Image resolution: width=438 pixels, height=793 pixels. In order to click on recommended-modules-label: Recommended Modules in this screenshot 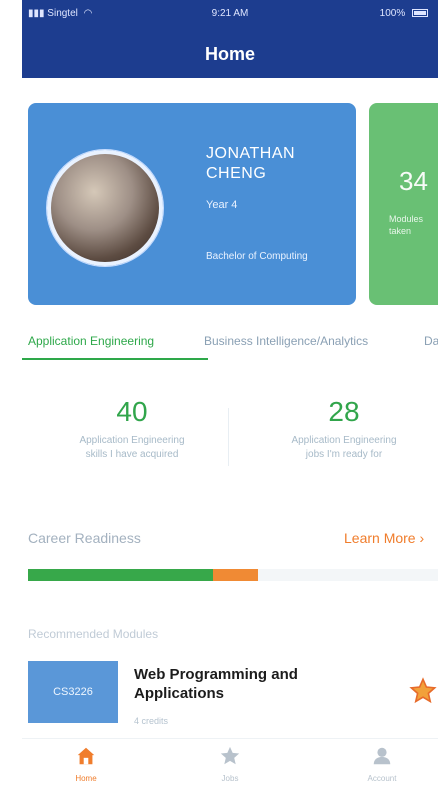, I will do `click(93, 634)`.